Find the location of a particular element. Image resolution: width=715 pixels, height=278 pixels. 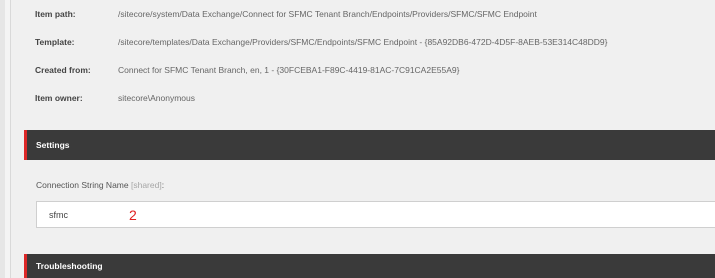

connection-string-name-label: Connection String Name [shared]: is located at coordinates (100, 185).